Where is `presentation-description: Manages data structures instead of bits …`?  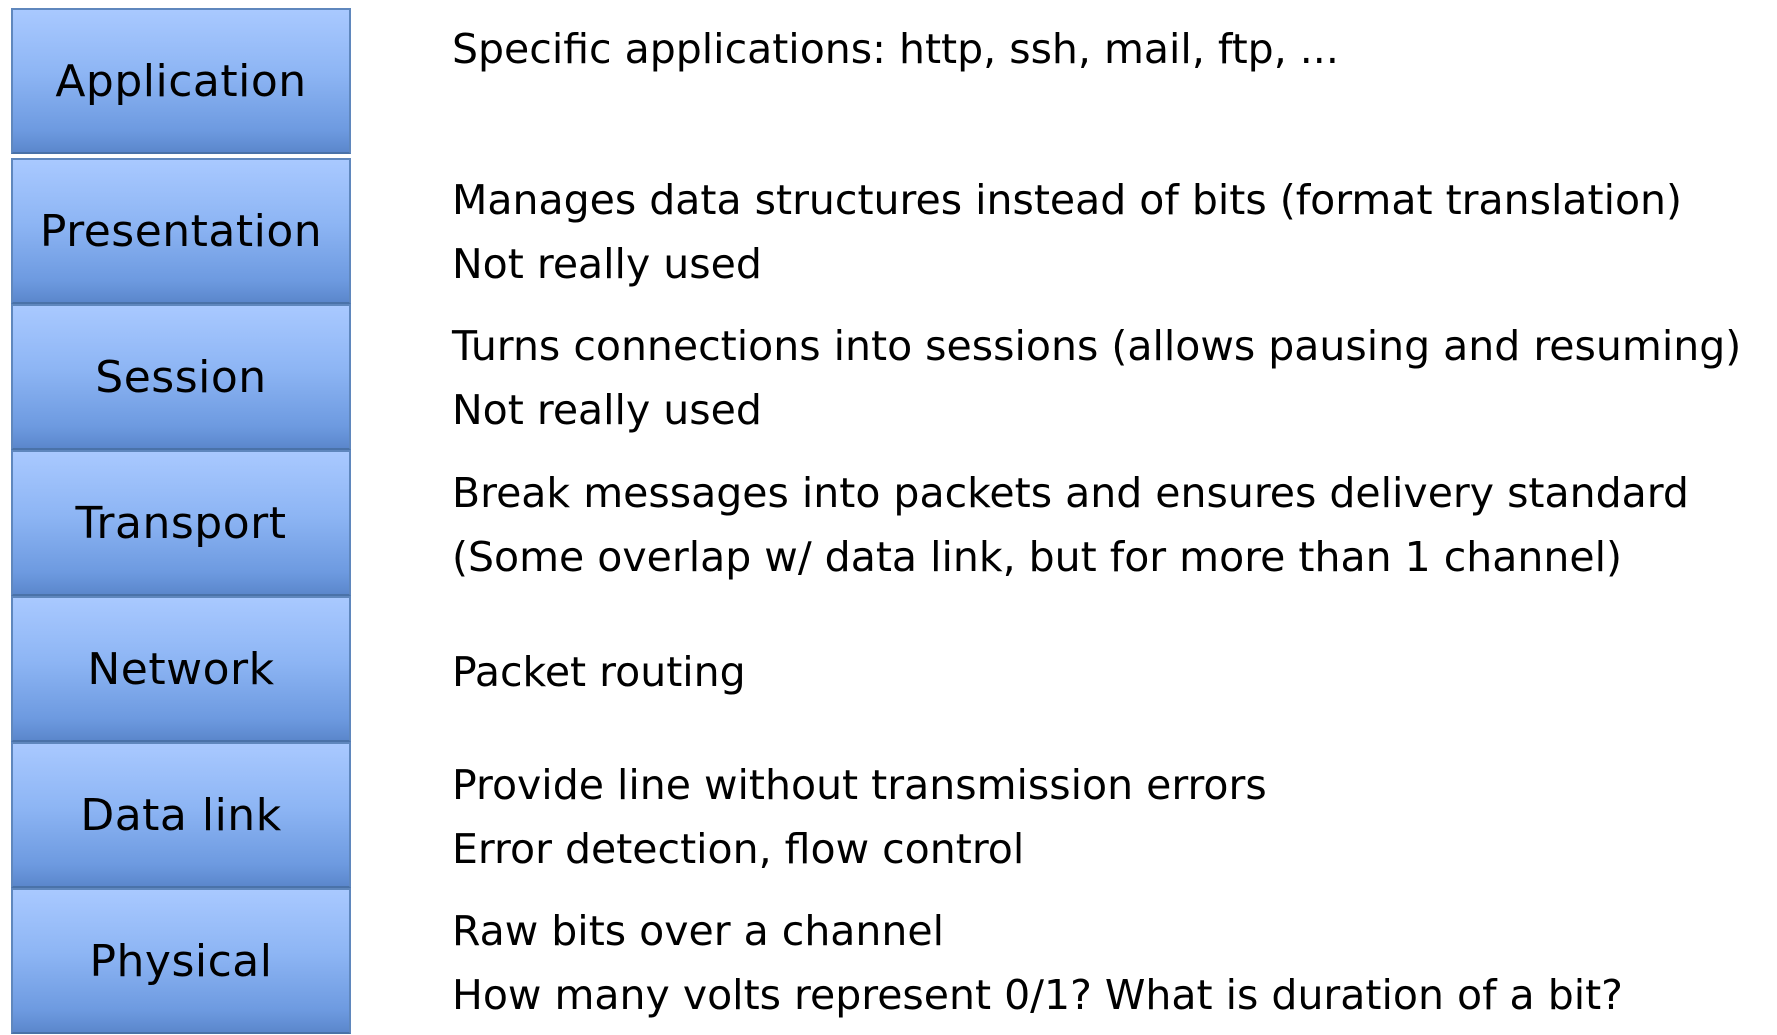 presentation-description: Manages data structures instead of bits … is located at coordinates (1112, 232).